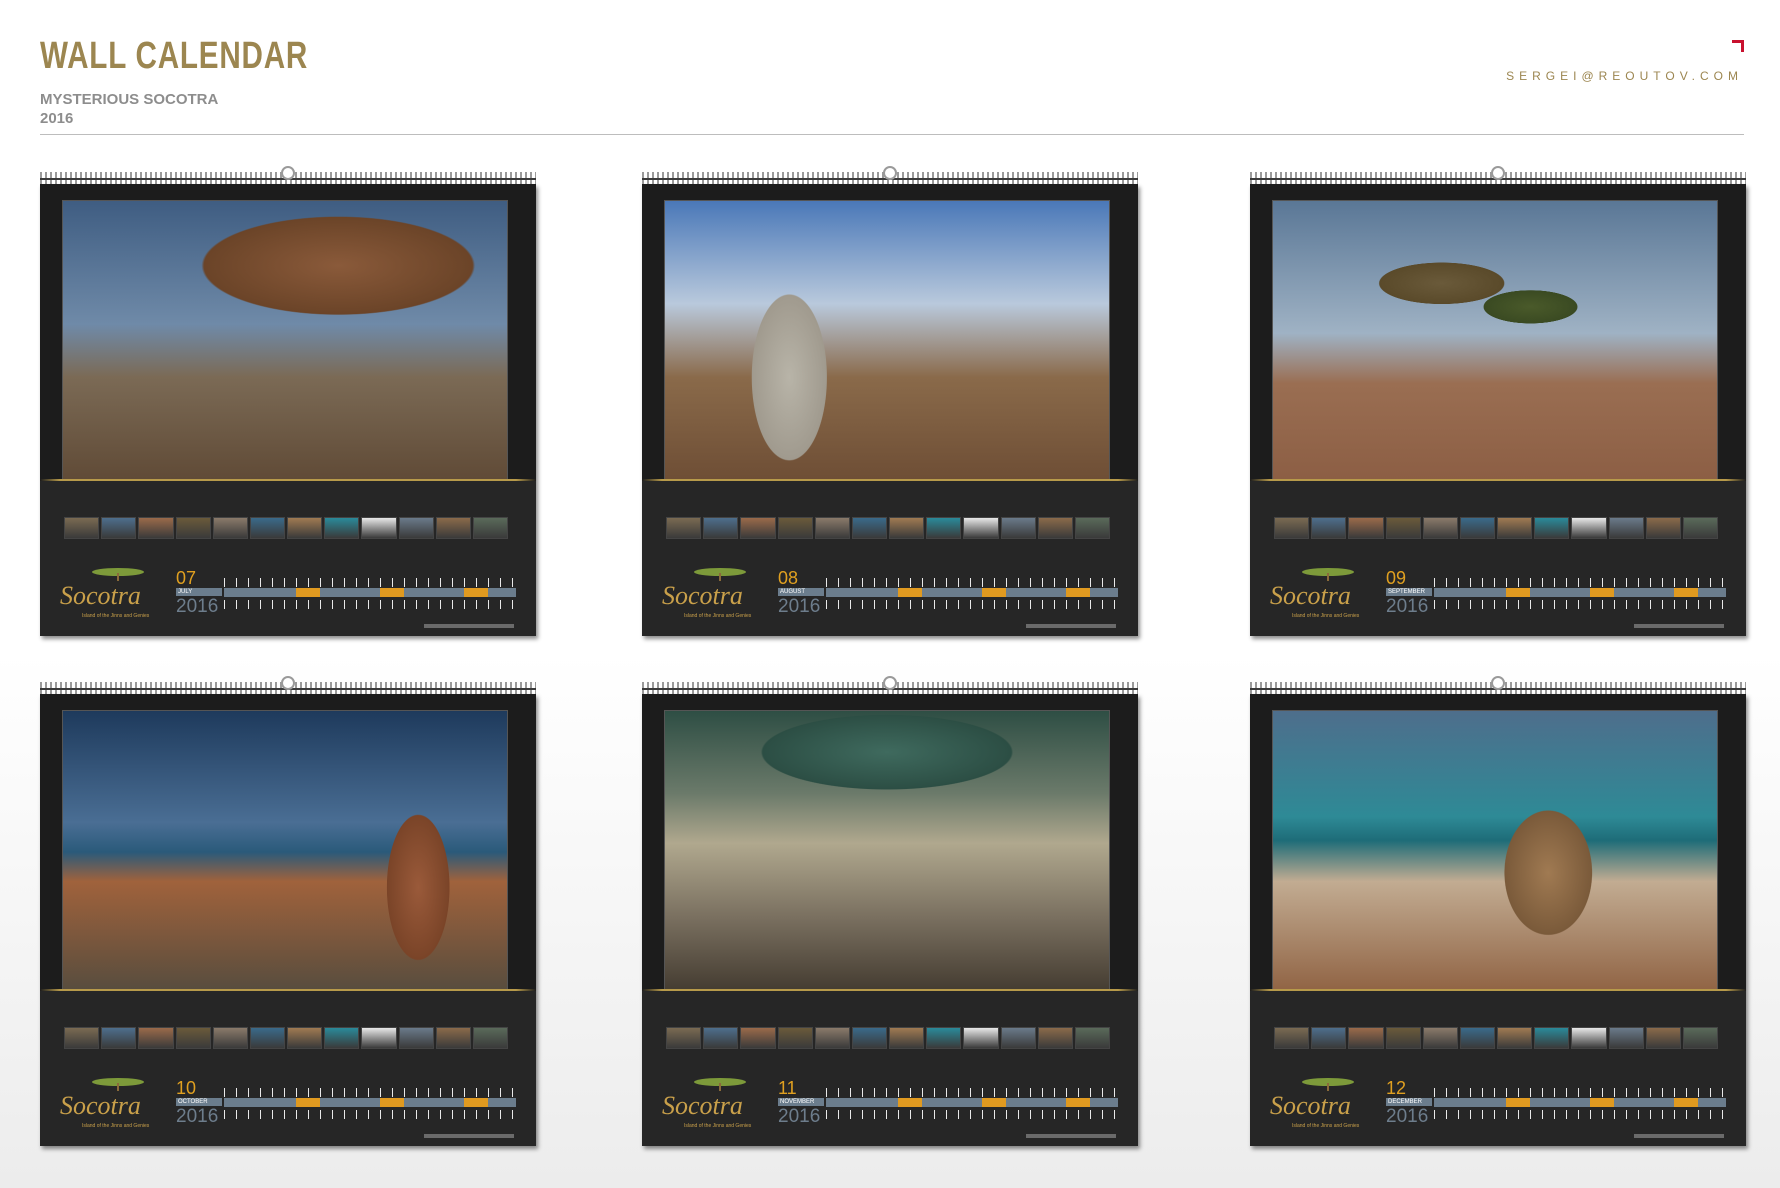  I want to click on header-divider, so click(892, 134).